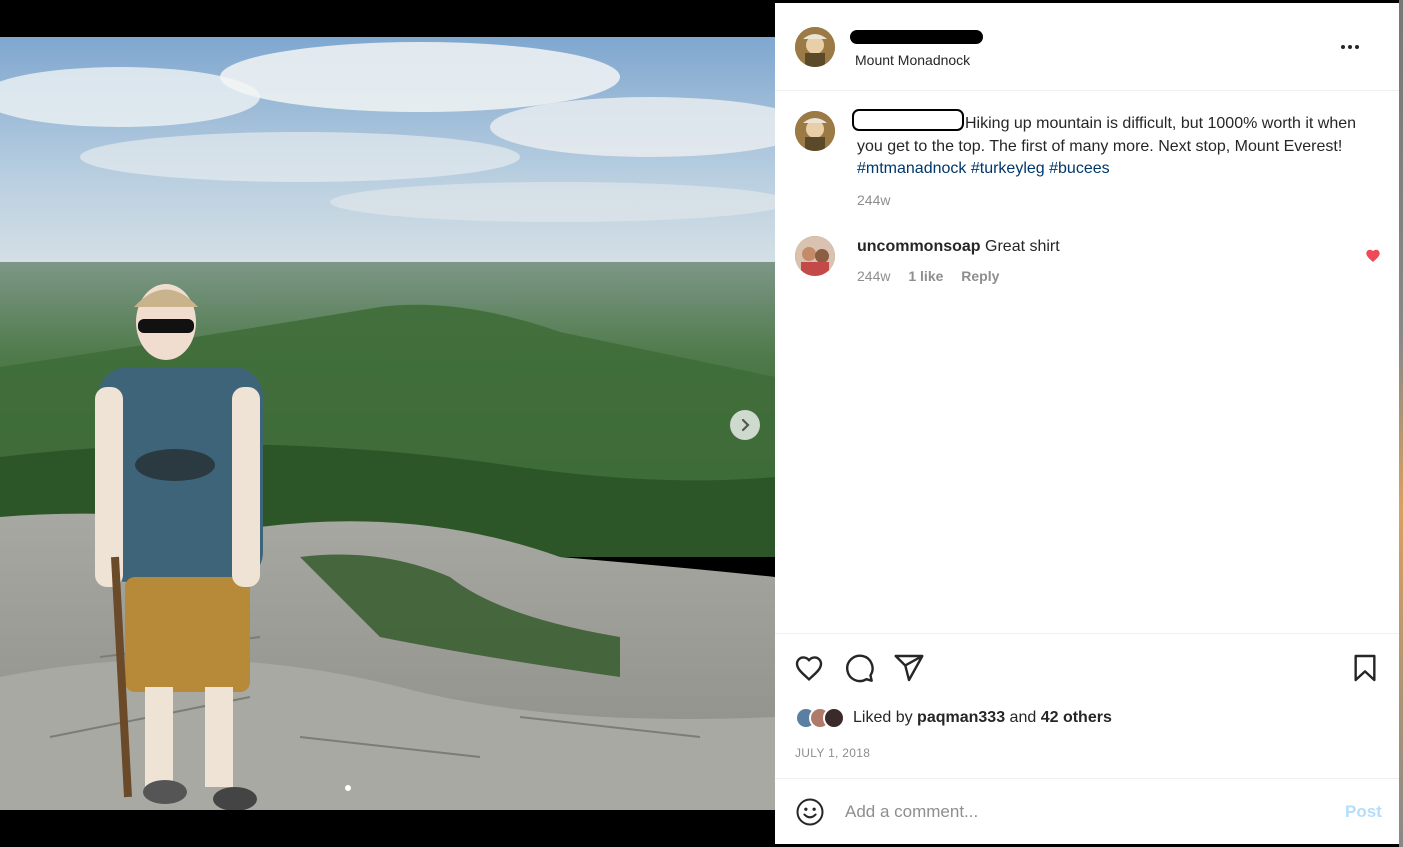  I want to click on more-options-icon, so click(1353, 47).